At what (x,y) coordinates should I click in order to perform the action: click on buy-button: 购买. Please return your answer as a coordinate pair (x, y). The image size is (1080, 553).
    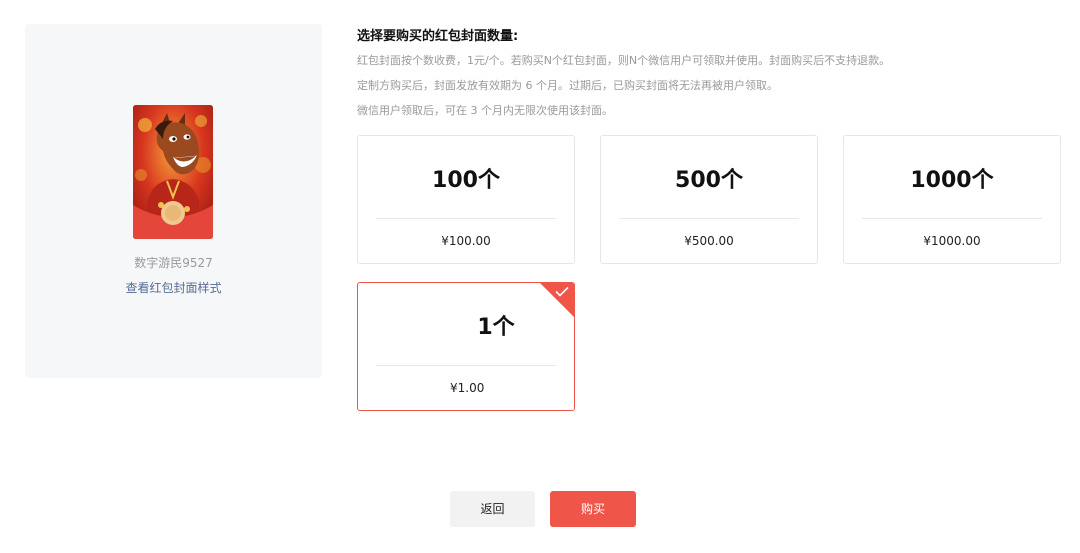
    Looking at the image, I should click on (593, 509).